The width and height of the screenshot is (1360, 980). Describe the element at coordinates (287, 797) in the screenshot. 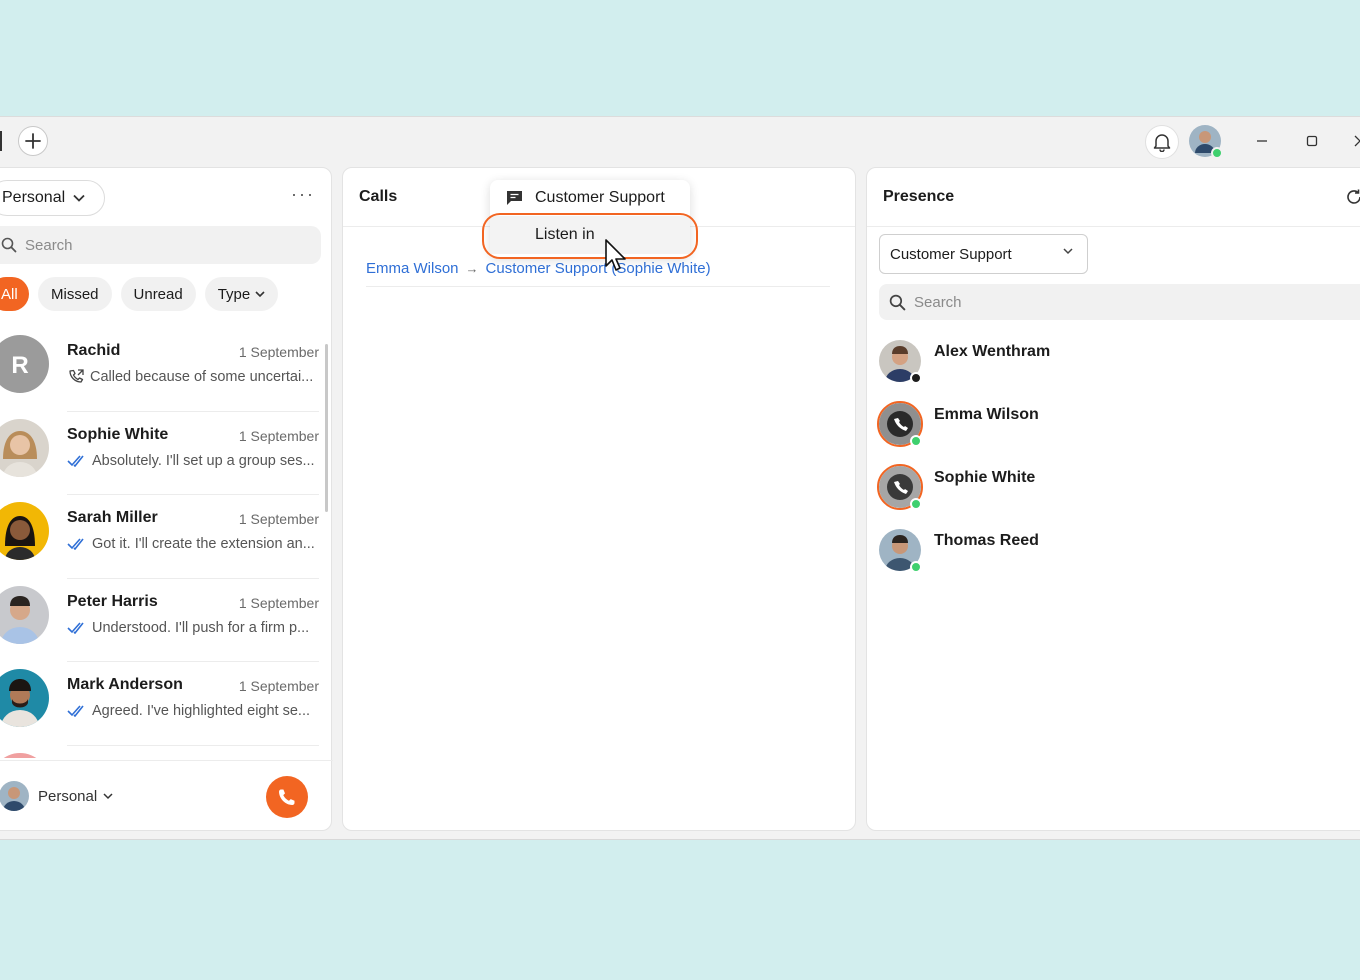

I see `dial-button` at that location.